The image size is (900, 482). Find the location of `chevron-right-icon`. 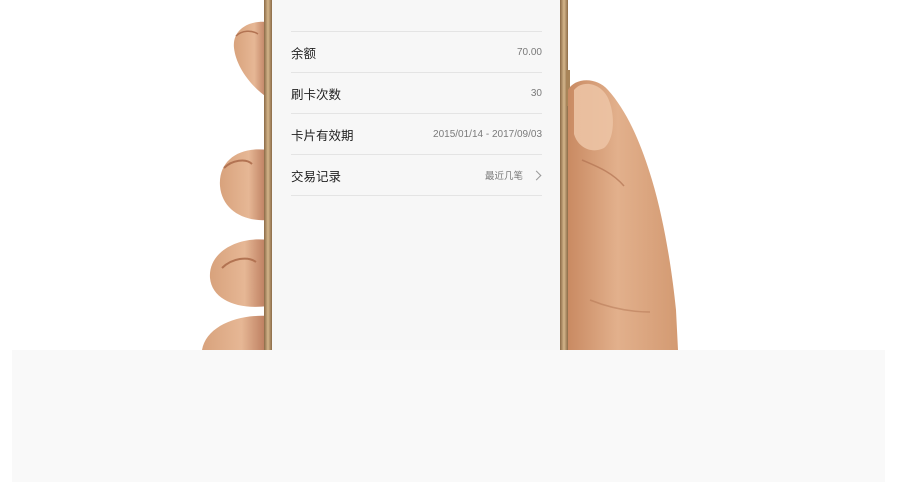

chevron-right-icon is located at coordinates (536, 175).